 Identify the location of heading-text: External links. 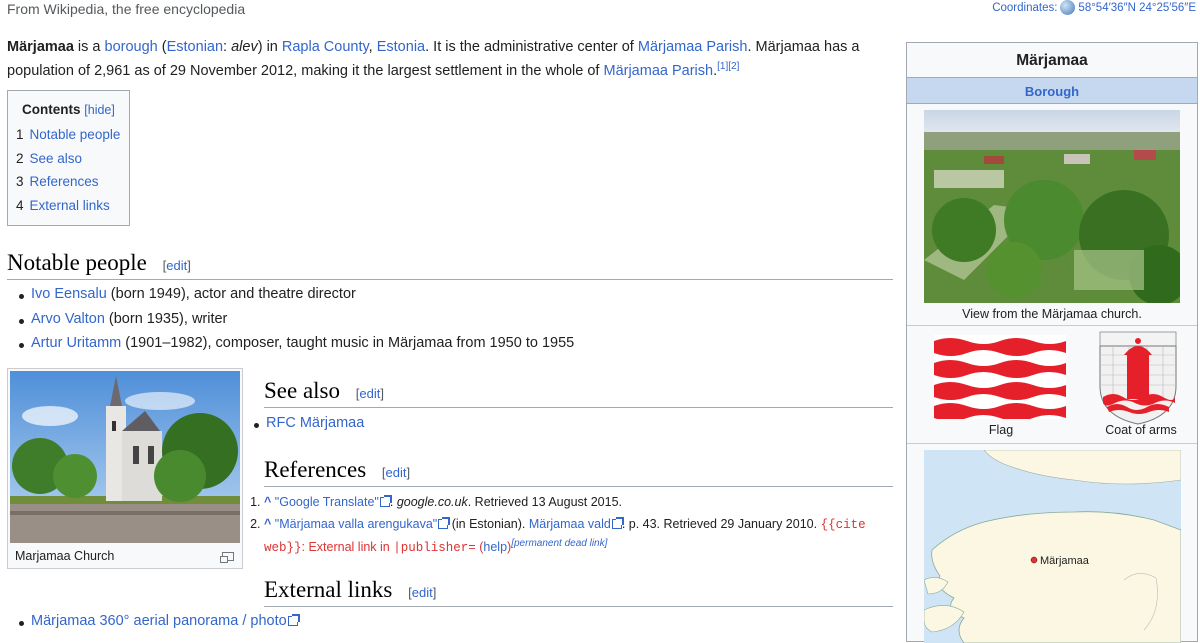
(328, 589).